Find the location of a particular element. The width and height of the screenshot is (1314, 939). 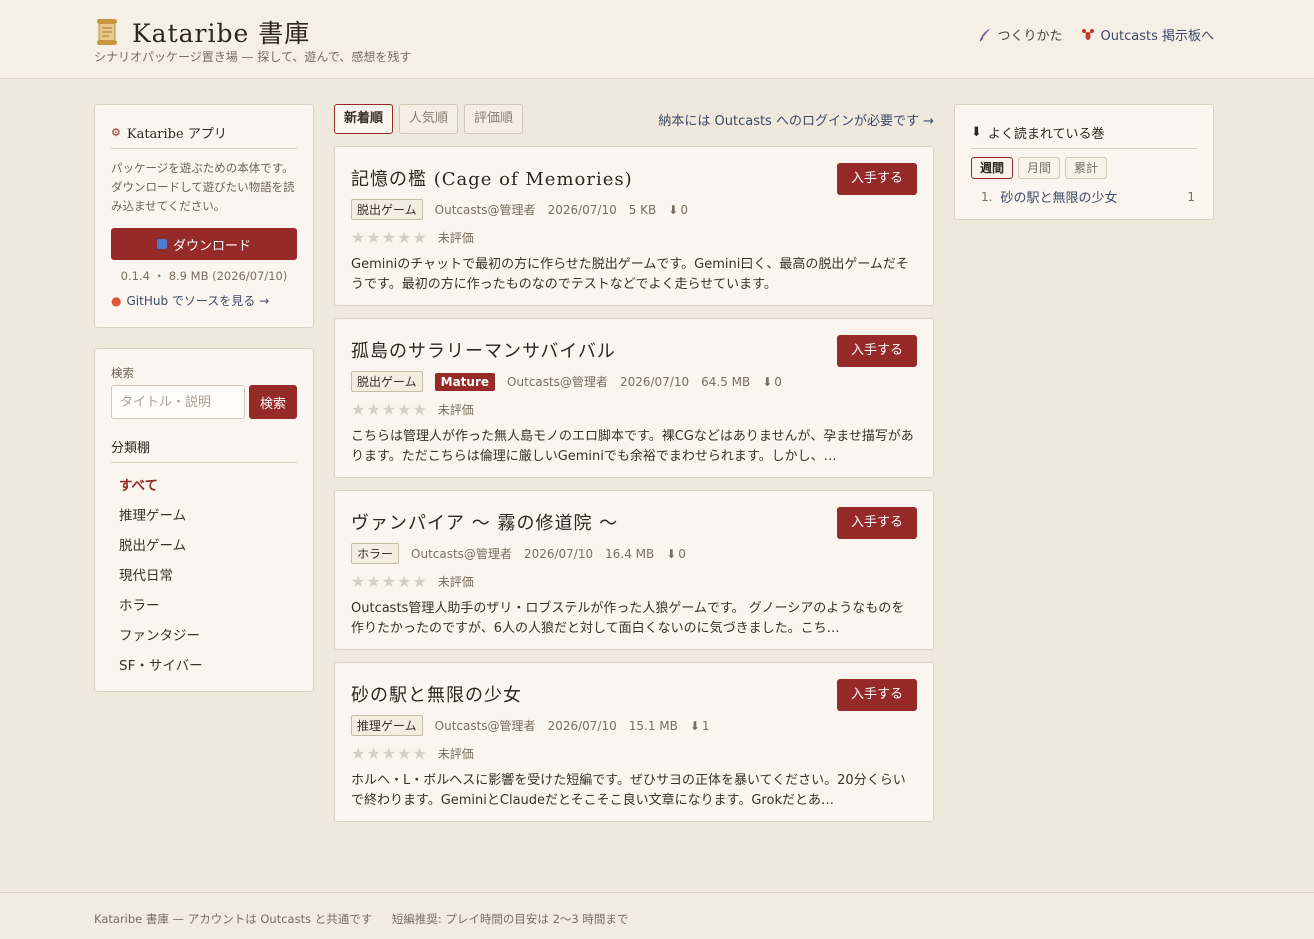

github-link-label: GitHub でソースを見る → is located at coordinates (198, 301).